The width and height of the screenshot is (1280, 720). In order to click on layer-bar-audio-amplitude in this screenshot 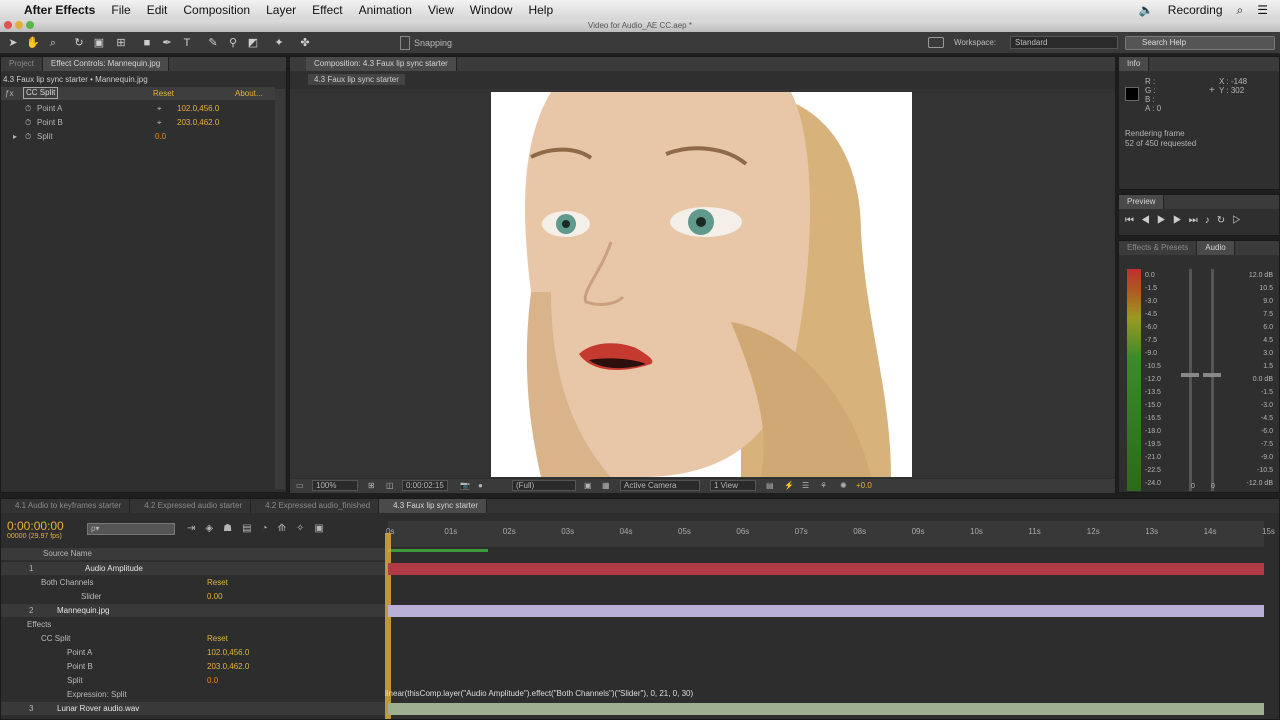, I will do `click(826, 569)`.